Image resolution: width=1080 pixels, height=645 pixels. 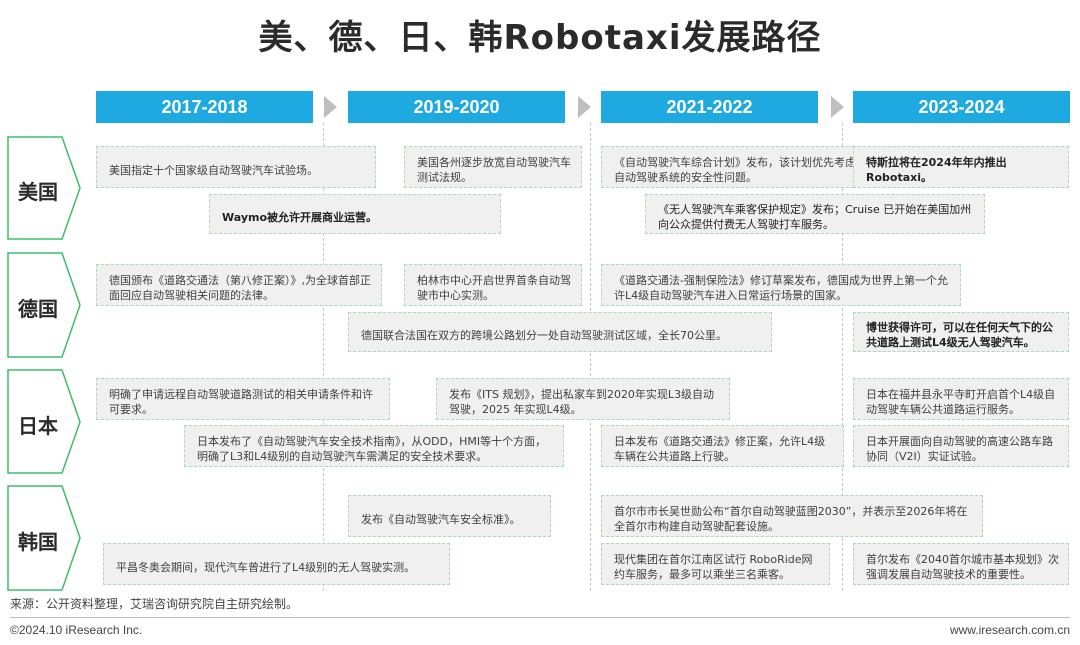 What do you see at coordinates (961, 446) in the screenshot?
I see `event-box: 日本开展面向自动驾驶的高速公路车路协同（V2I）实证试验。` at bounding box center [961, 446].